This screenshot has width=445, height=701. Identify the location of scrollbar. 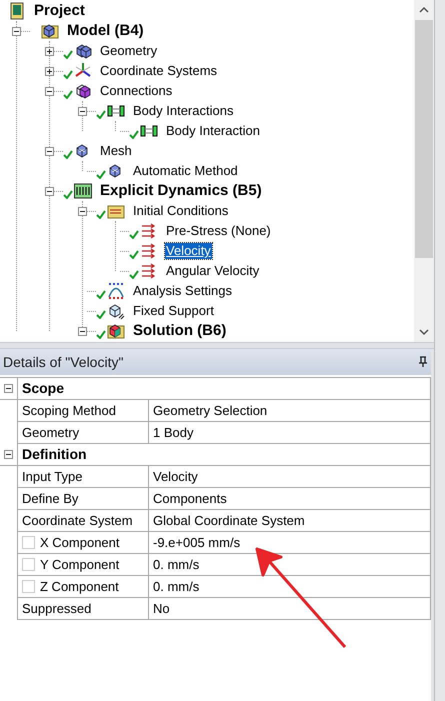
(424, 171).